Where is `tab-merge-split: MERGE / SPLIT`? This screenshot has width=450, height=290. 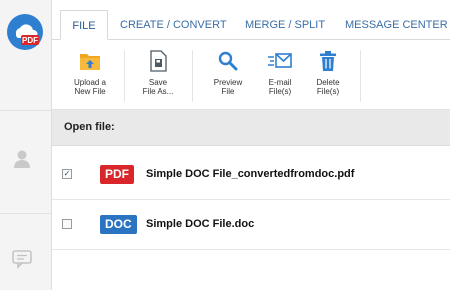
tab-merge-split: MERGE / SPLIT is located at coordinates (285, 25).